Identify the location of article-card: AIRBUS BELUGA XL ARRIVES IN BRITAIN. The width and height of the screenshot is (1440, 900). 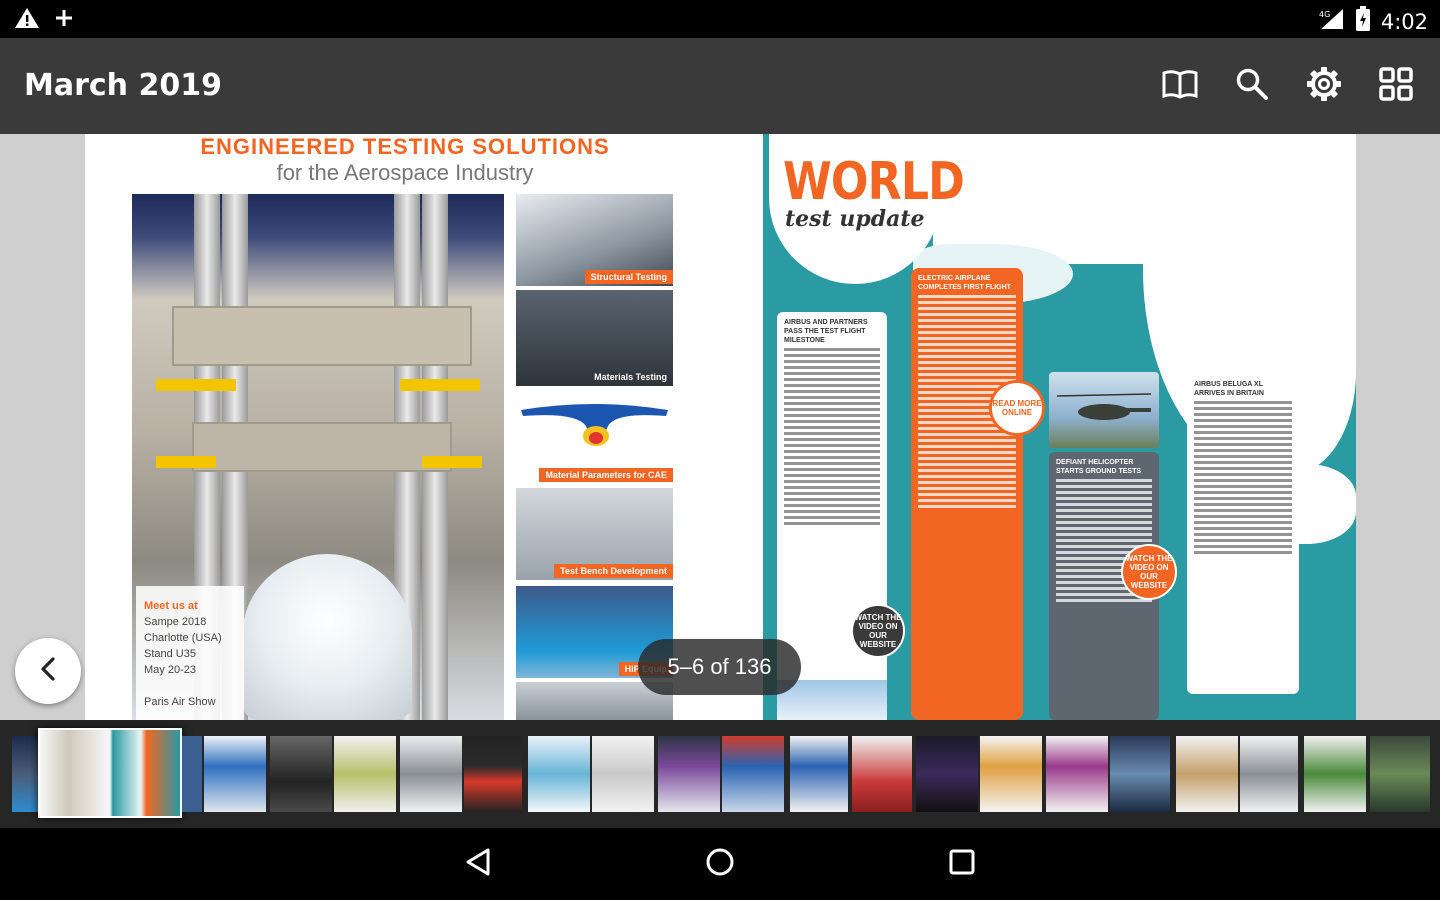
(1243, 534).